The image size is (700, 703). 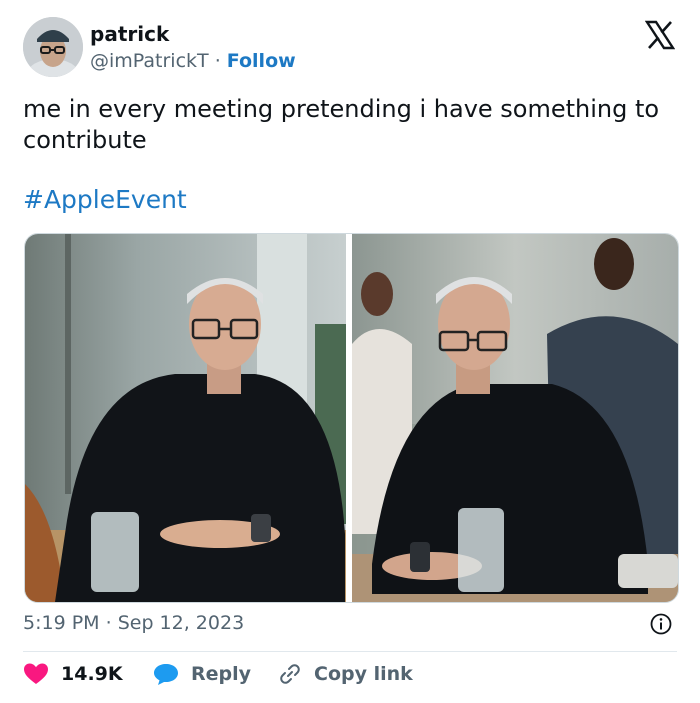 What do you see at coordinates (661, 624) in the screenshot?
I see `info-icon` at bounding box center [661, 624].